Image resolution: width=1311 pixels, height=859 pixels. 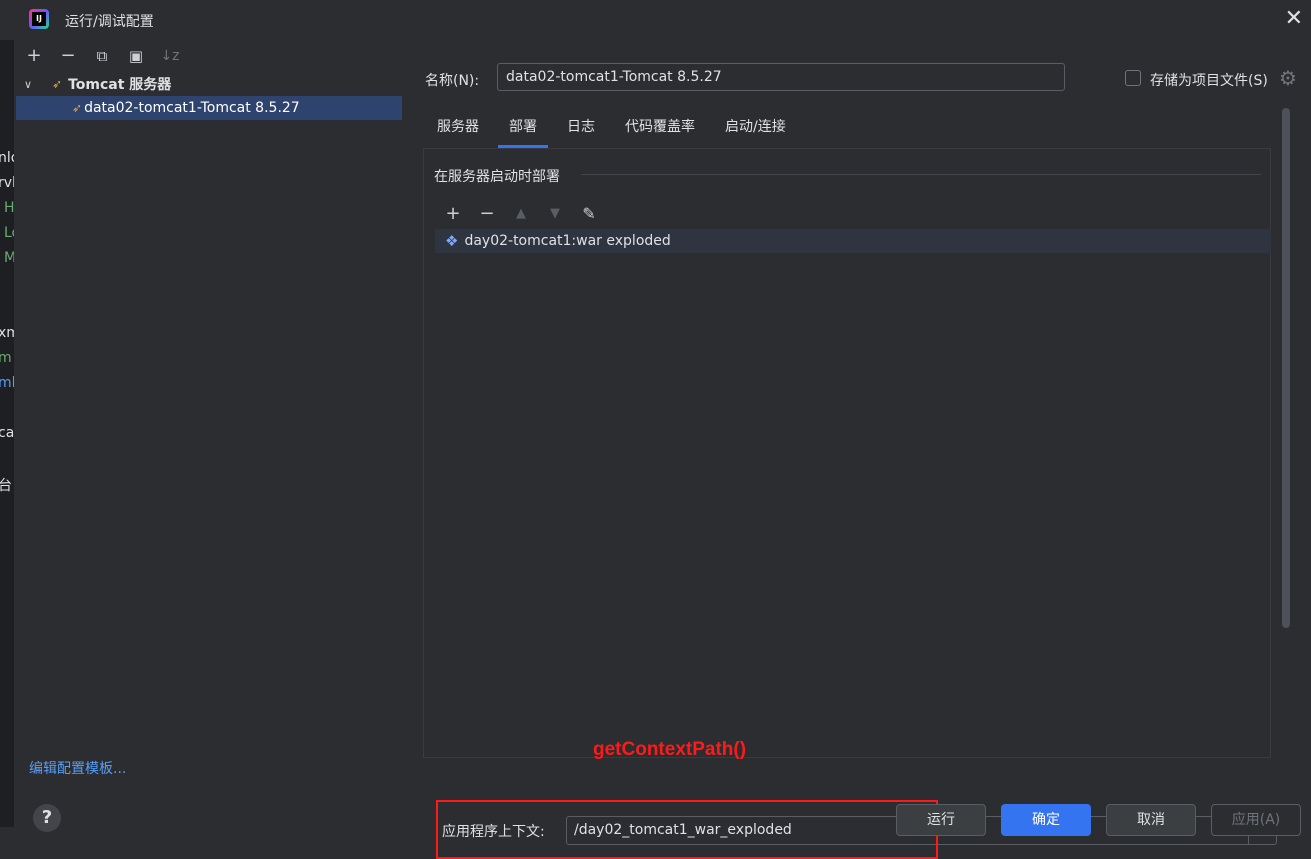 I want to click on window-title: 运行/调试配置, so click(x=109, y=22).